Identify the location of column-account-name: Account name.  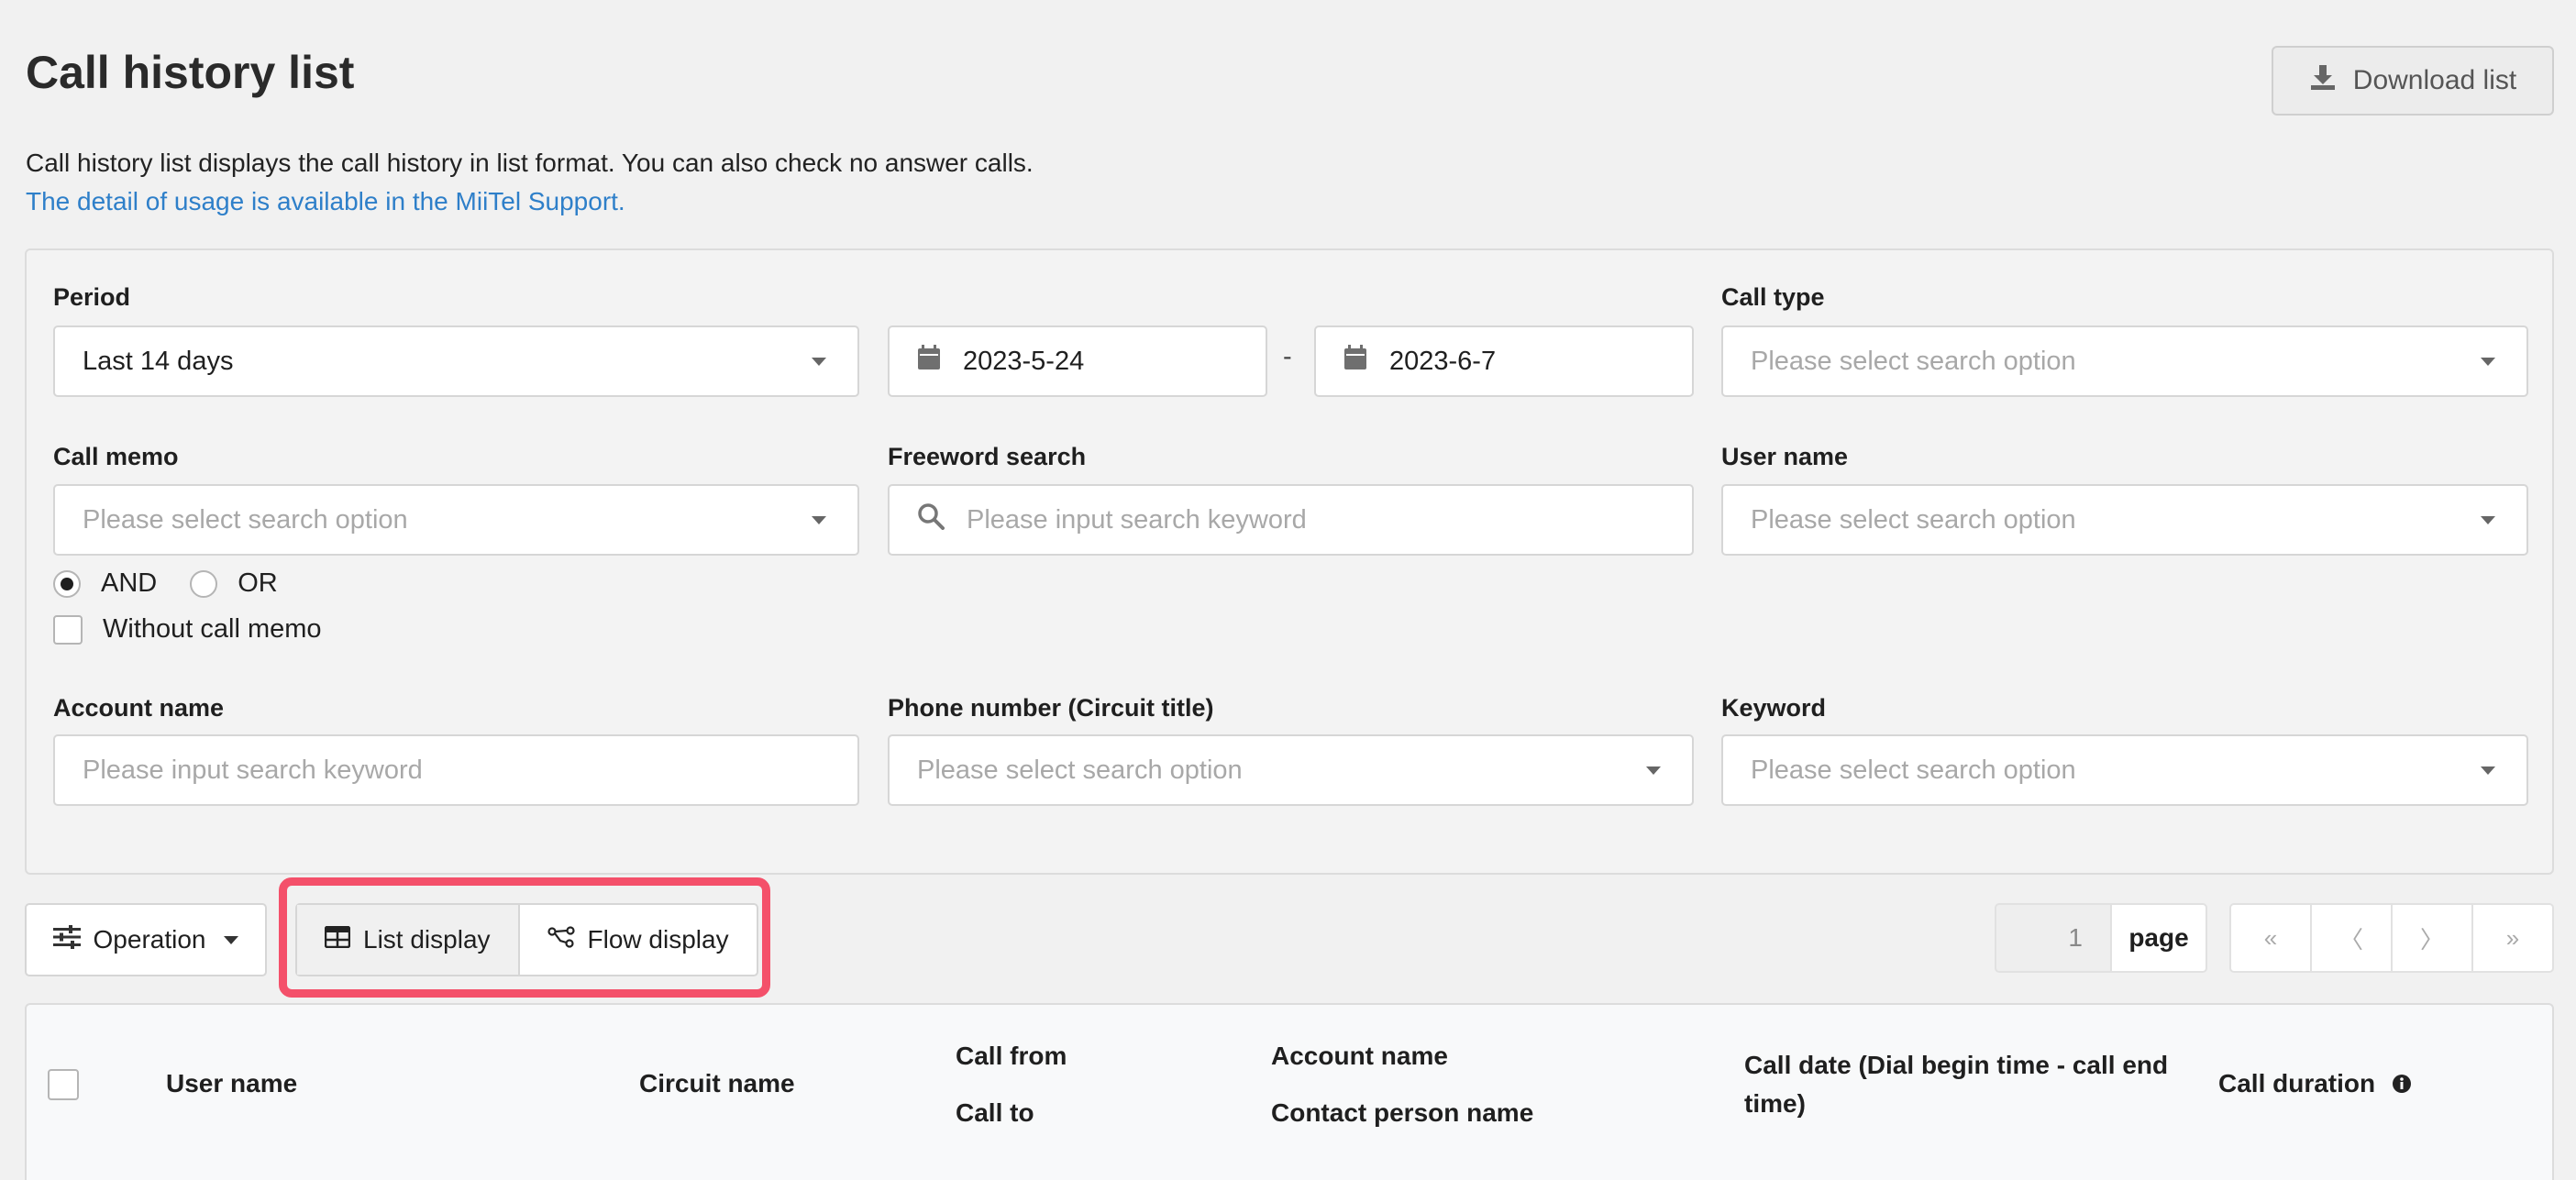
(1359, 1056).